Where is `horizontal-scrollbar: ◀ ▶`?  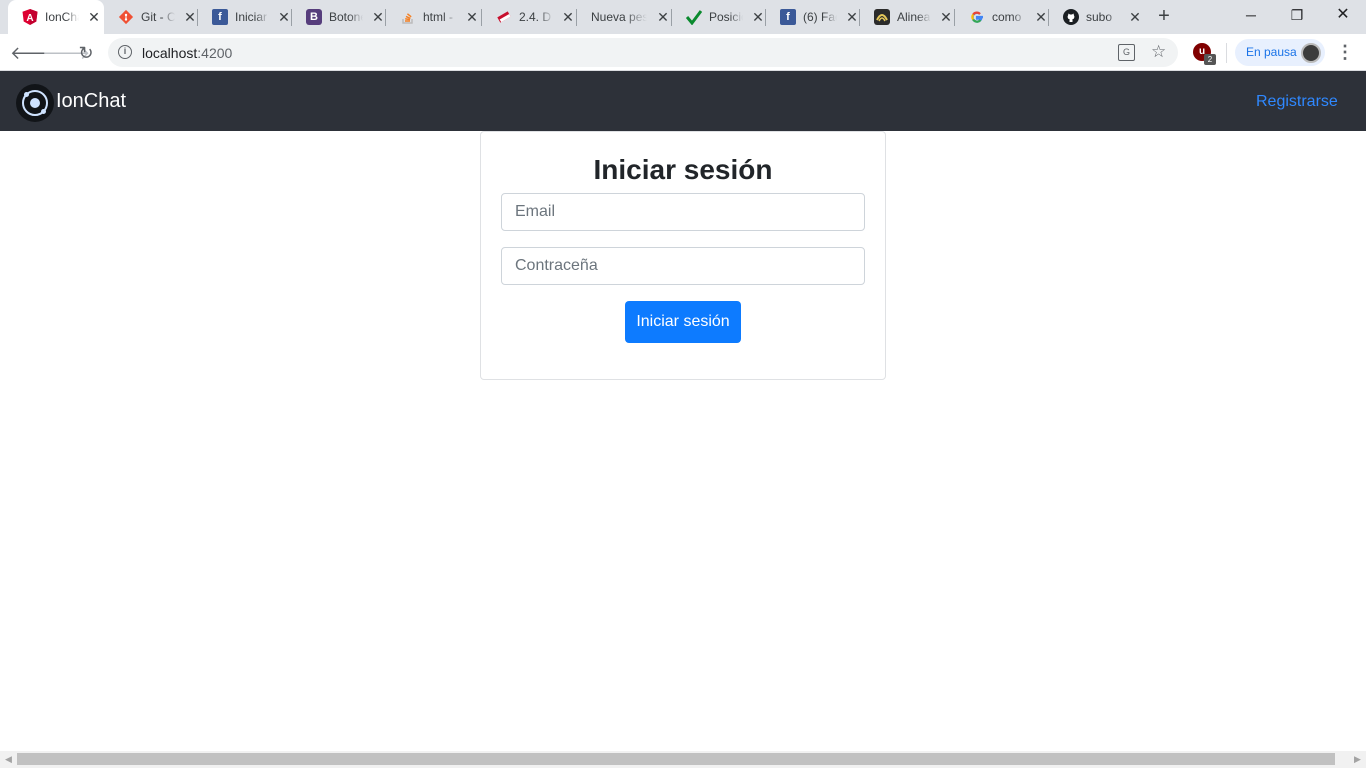
horizontal-scrollbar: ◀ ▶ is located at coordinates (683, 759).